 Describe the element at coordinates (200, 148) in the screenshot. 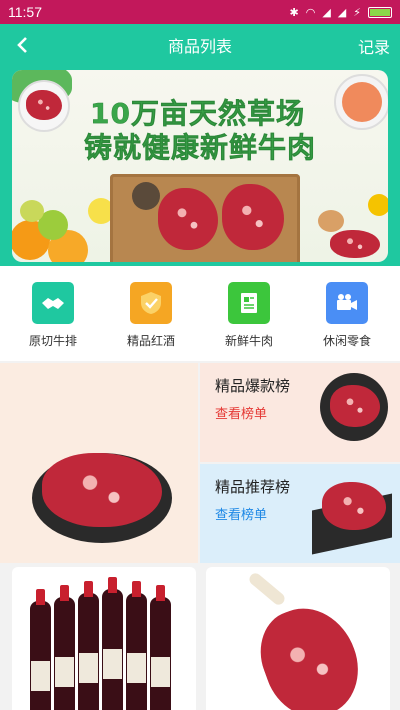

I see `banner-headline-2: 铸就健康新鲜牛肉` at that location.